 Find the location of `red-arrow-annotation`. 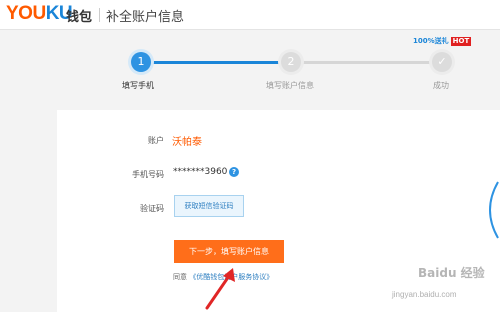

red-arrow-annotation is located at coordinates (220, 289).